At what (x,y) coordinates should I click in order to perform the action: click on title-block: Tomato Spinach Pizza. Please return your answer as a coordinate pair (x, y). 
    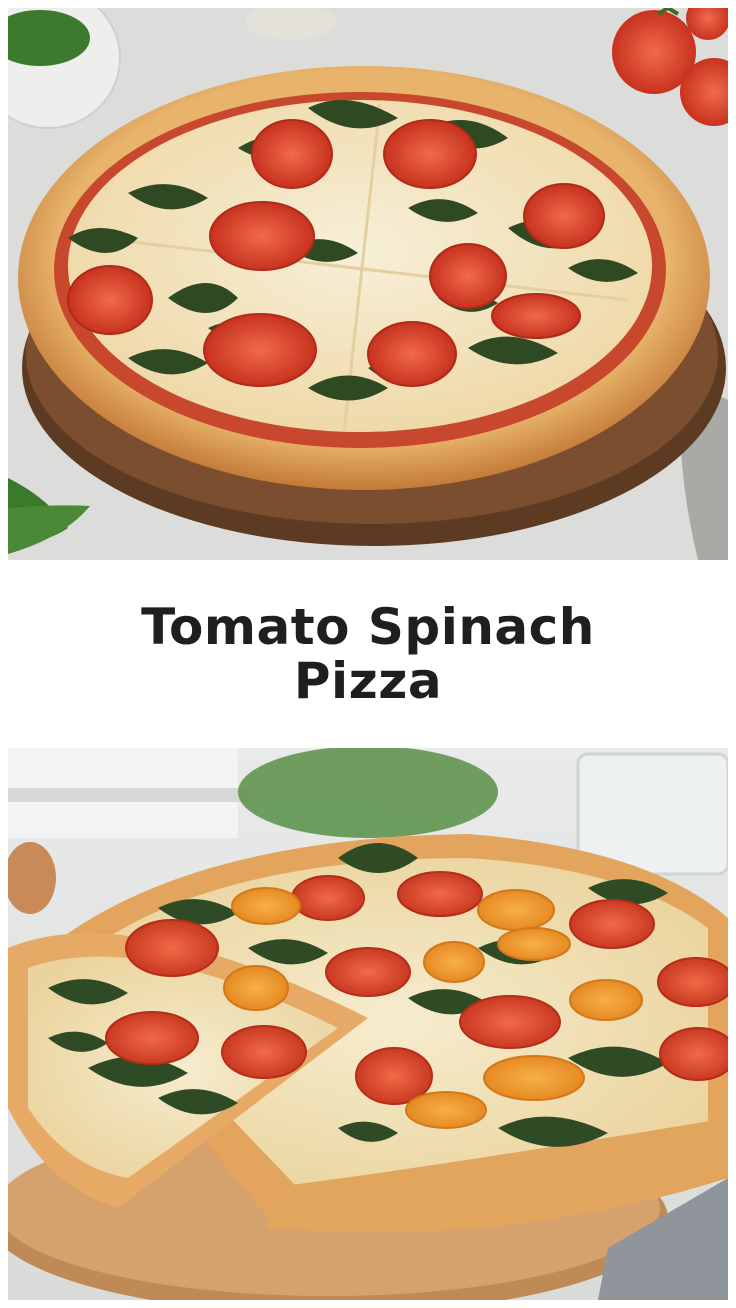
    Looking at the image, I should click on (368, 654).